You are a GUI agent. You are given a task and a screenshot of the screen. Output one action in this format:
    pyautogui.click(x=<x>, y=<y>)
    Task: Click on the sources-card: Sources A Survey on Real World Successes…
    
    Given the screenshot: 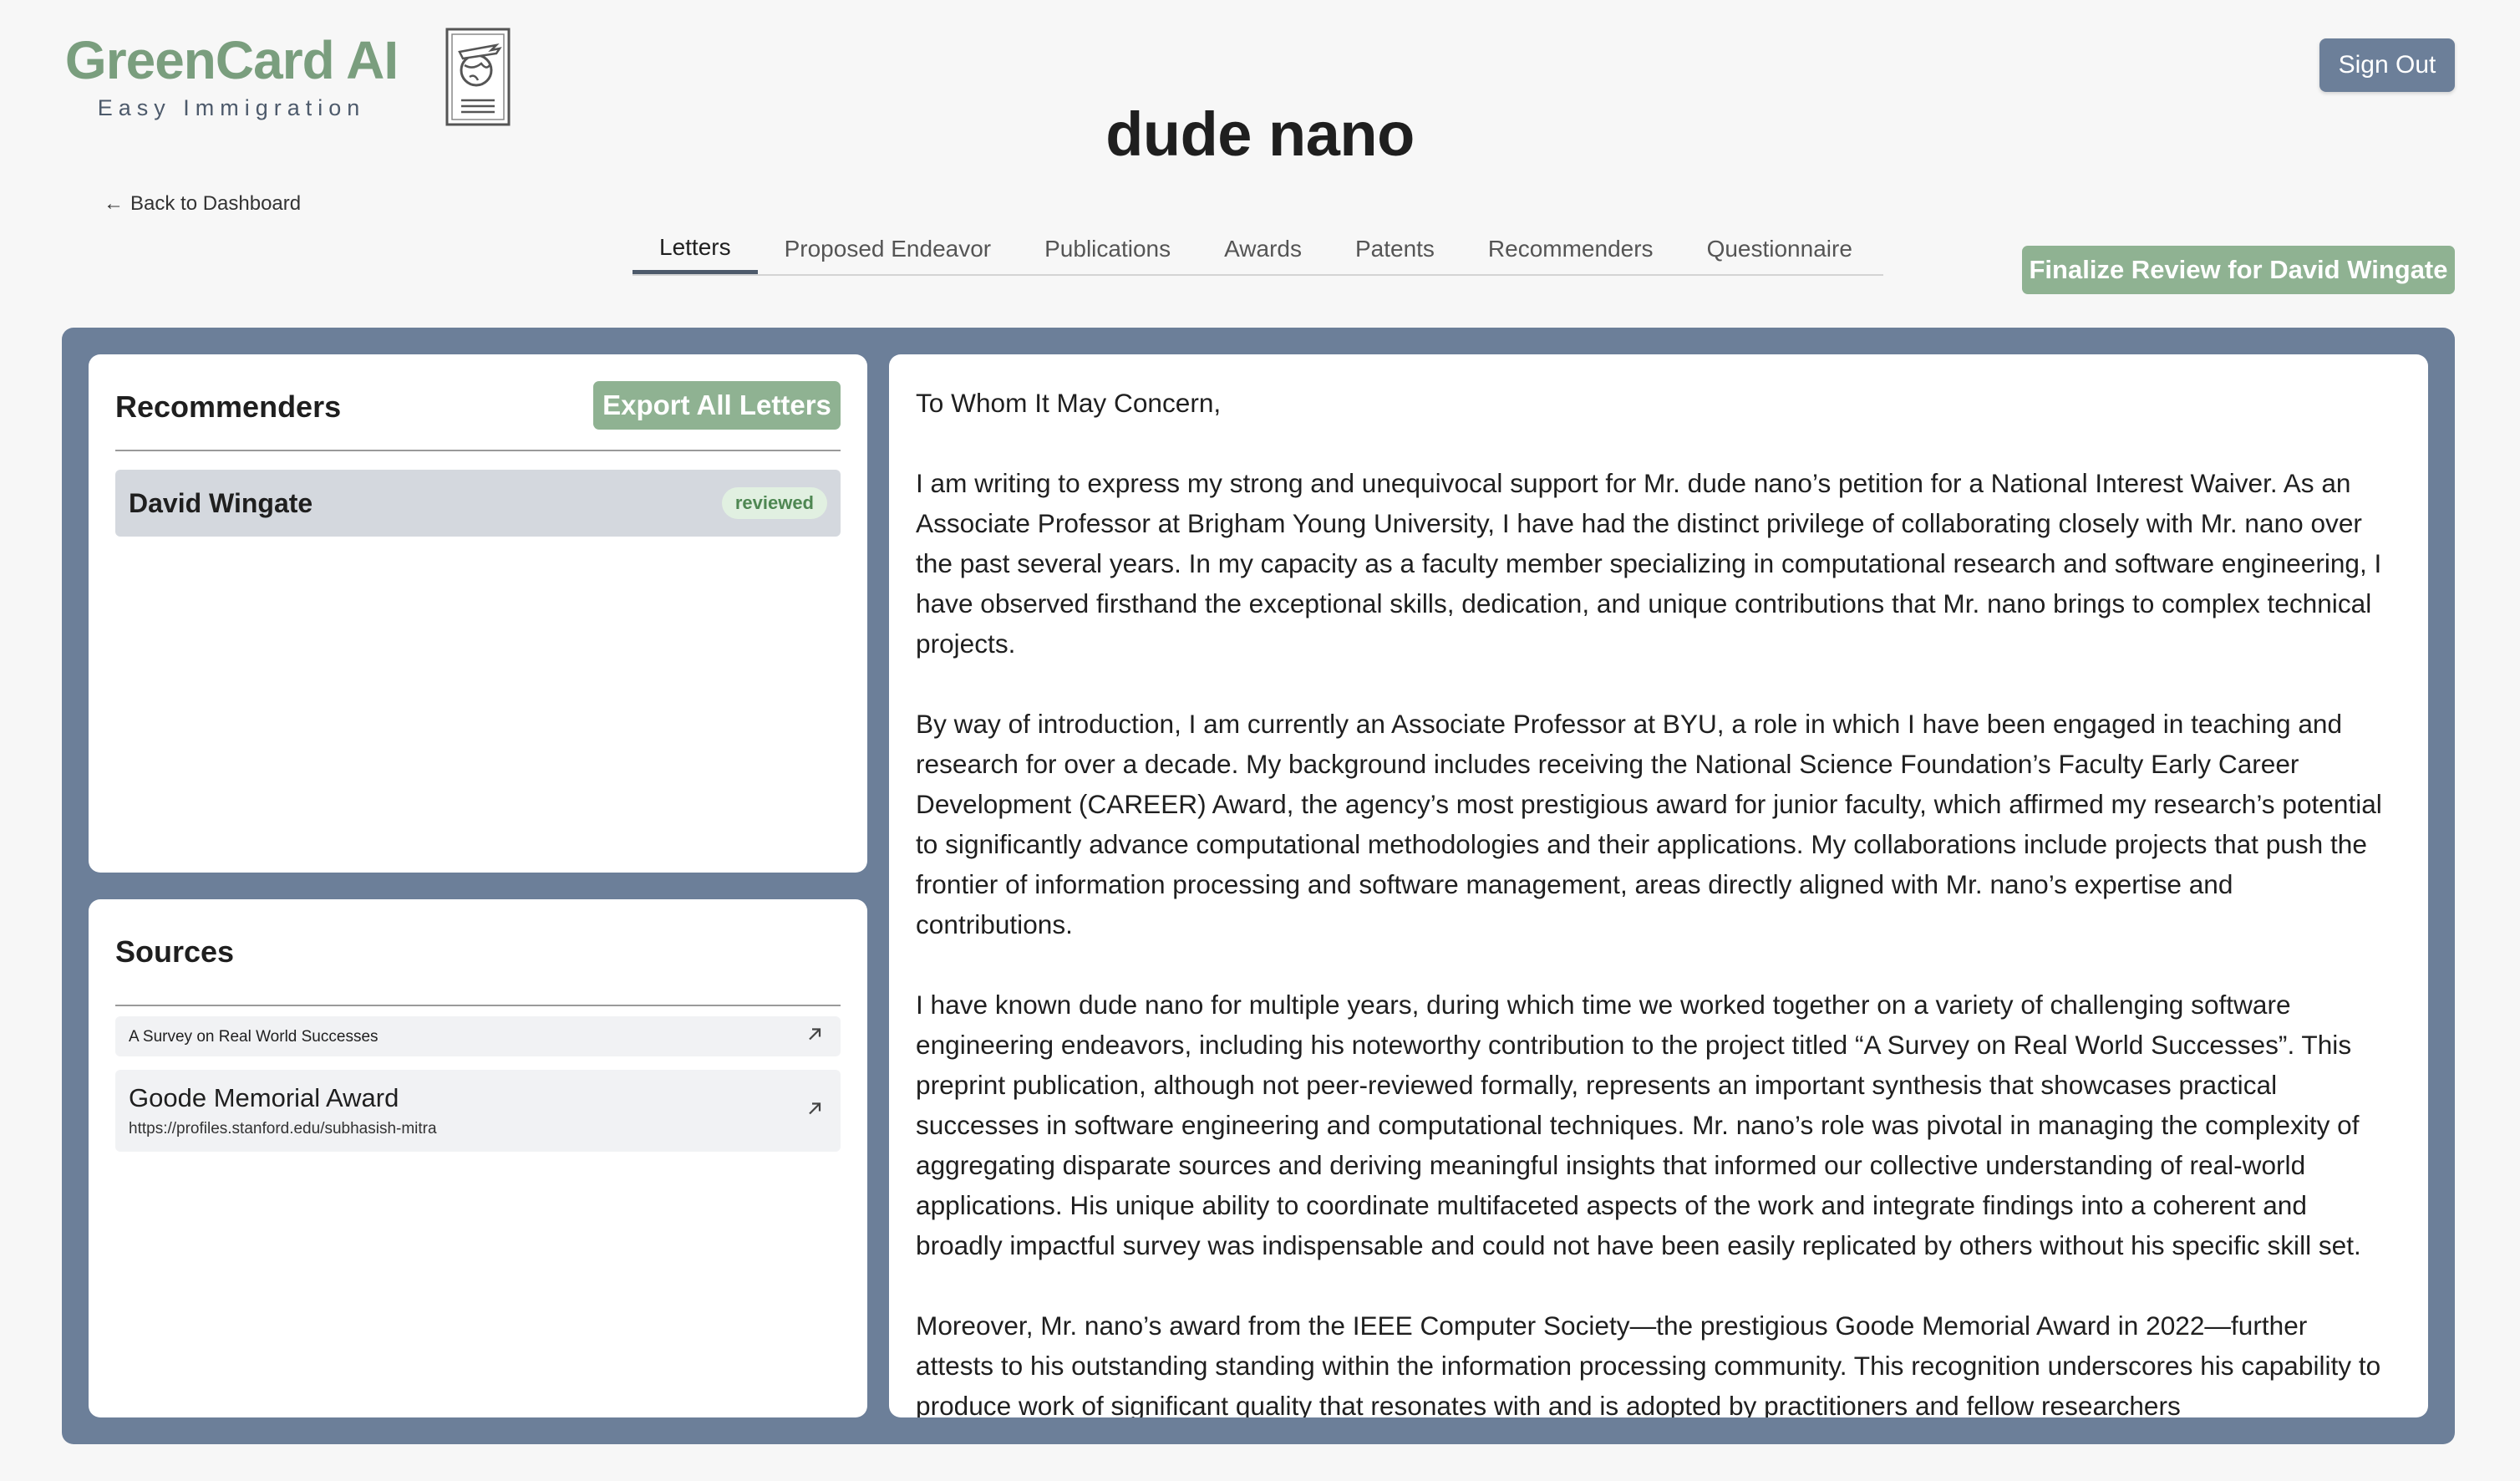 What is the action you would take?
    pyautogui.click(x=478, y=1158)
    